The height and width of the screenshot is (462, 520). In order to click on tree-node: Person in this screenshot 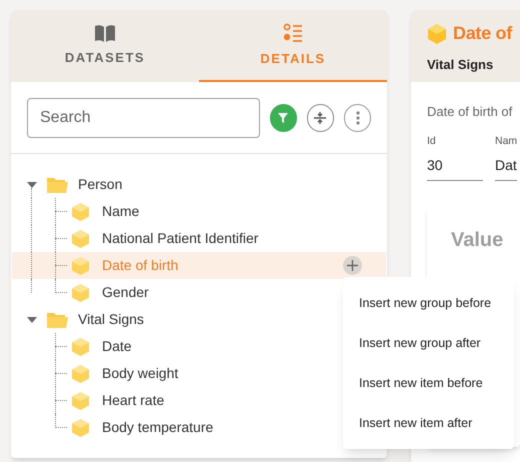, I will do `click(100, 184)`.